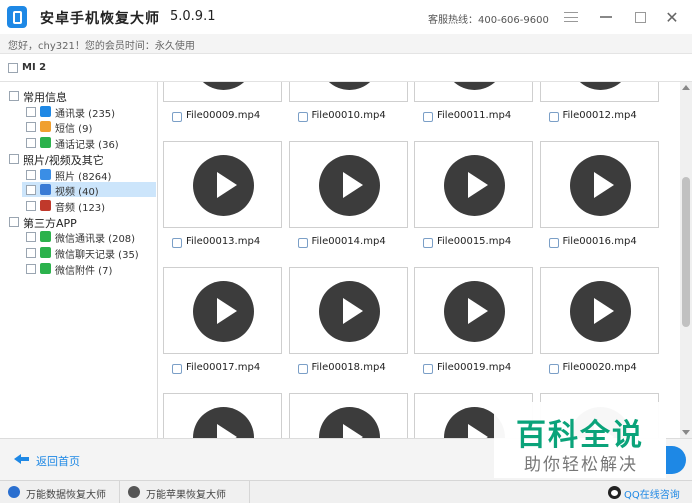 The height and width of the screenshot is (503, 692). What do you see at coordinates (686, 87) in the screenshot?
I see `scroll-up-icon` at bounding box center [686, 87].